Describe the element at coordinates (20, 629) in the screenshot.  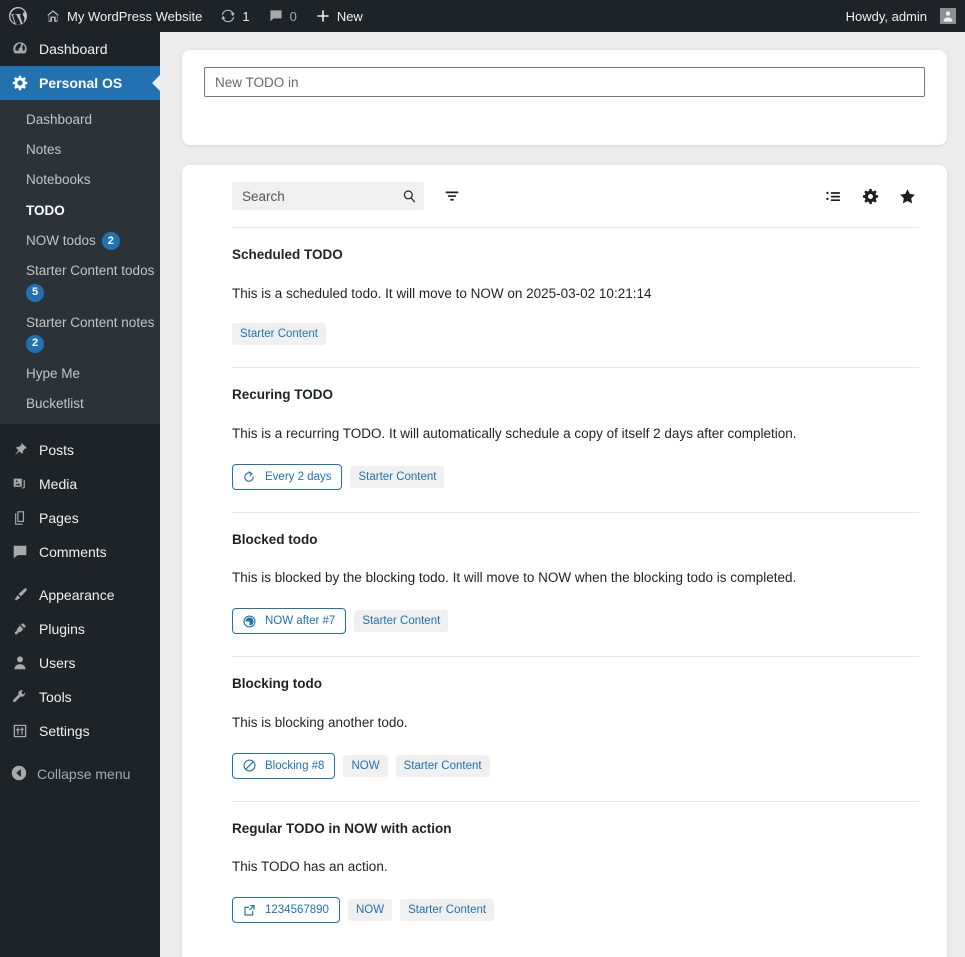
I see `plug-icon` at that location.